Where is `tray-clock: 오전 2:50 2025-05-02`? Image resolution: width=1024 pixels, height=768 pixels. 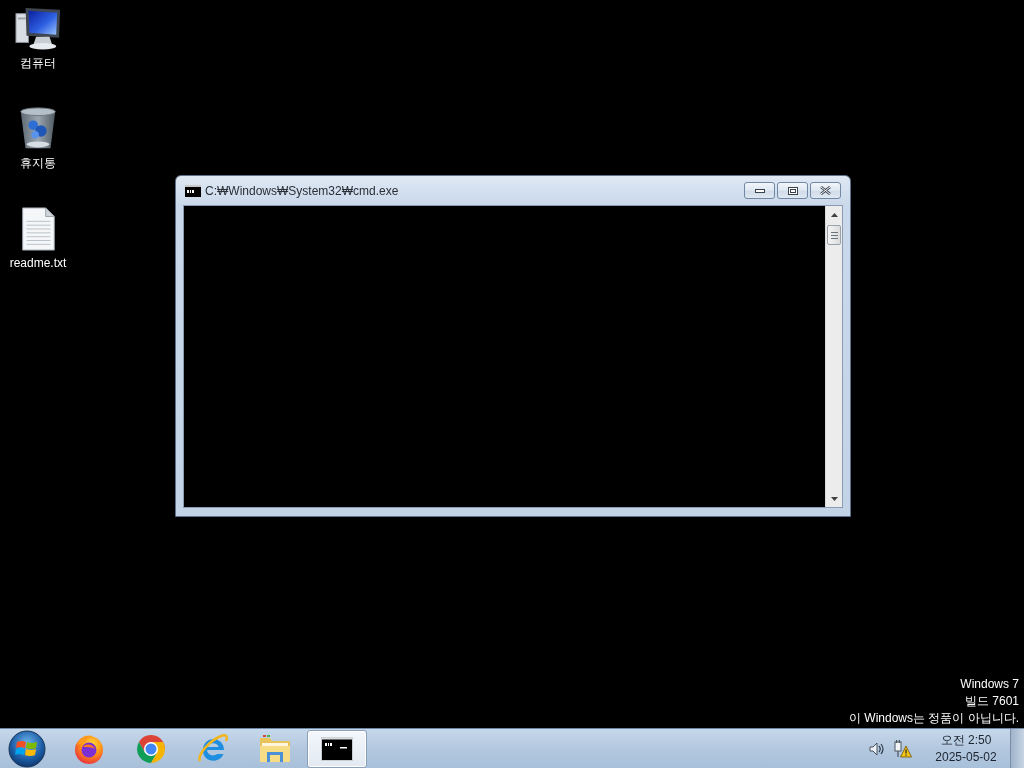
tray-clock: 오전 2:50 2025-05-02 is located at coordinates (966, 748).